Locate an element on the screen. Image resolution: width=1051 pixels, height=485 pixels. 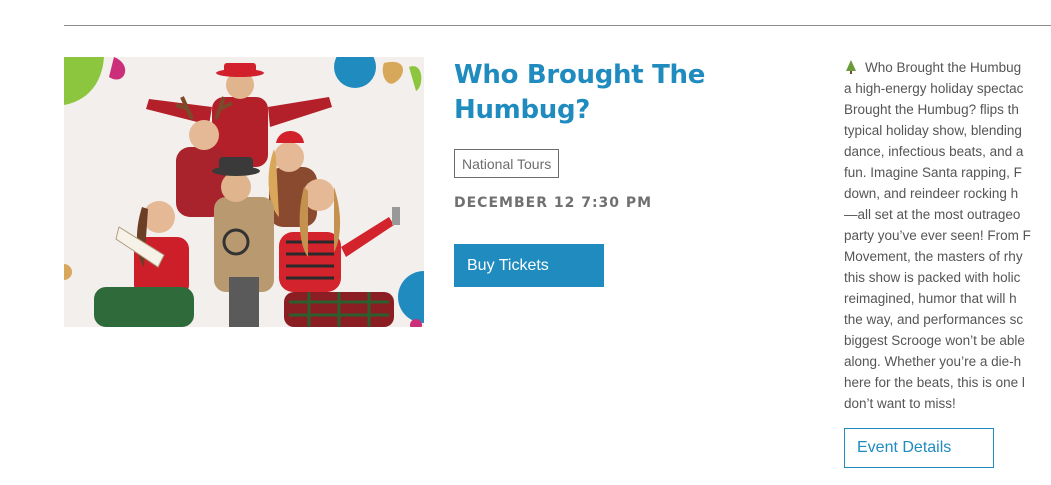
description-line: this show is packed with holic is located at coordinates (932, 277).